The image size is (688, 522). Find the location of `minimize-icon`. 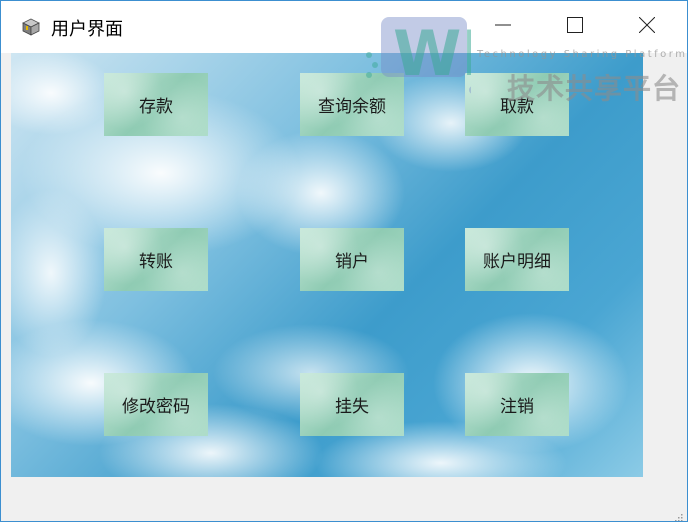

minimize-icon is located at coordinates (503, 27).